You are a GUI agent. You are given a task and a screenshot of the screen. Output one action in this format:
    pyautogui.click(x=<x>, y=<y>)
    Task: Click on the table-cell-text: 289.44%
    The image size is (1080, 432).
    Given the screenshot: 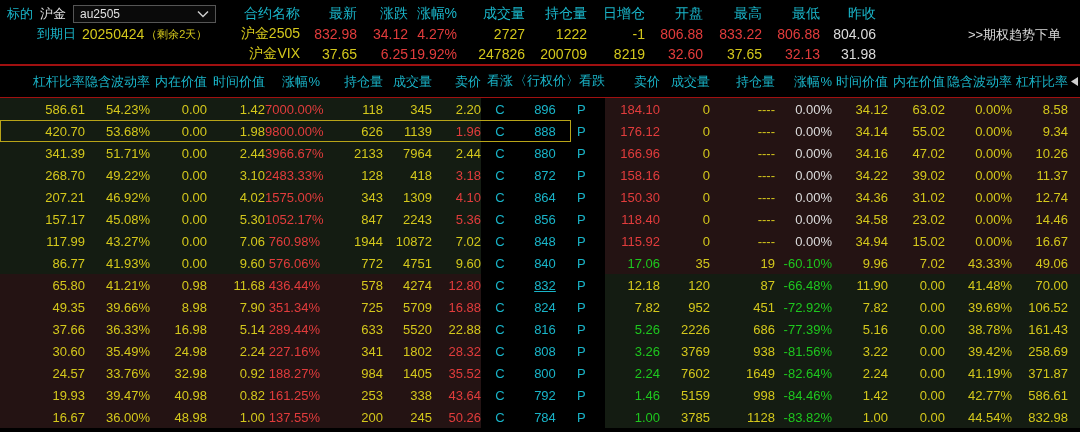 What is the action you would take?
    pyautogui.click(x=293, y=329)
    